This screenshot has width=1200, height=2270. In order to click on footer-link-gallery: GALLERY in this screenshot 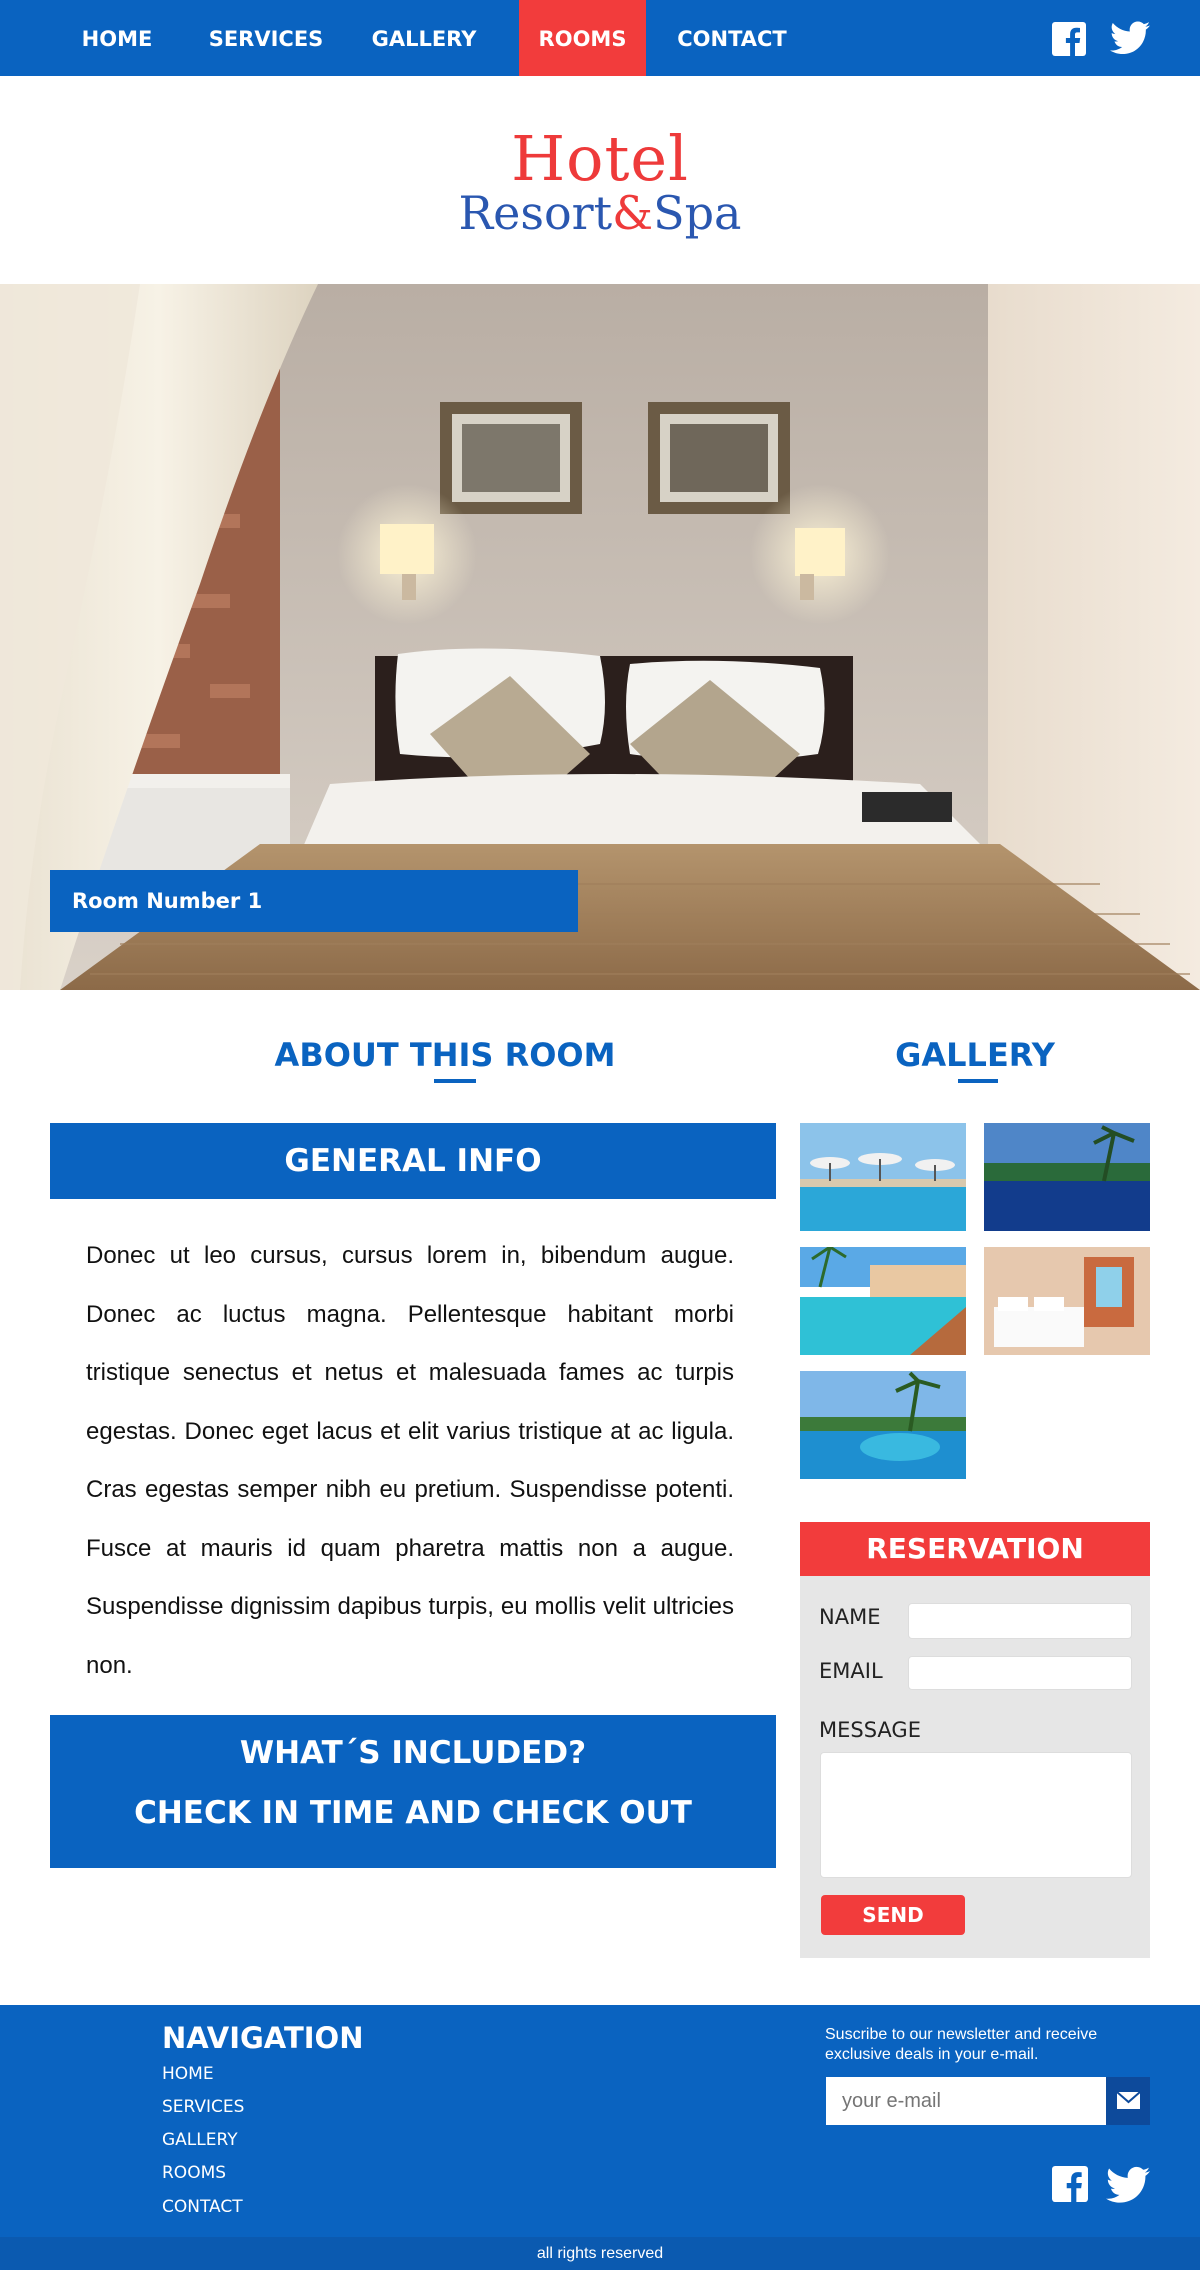, I will do `click(200, 2140)`.